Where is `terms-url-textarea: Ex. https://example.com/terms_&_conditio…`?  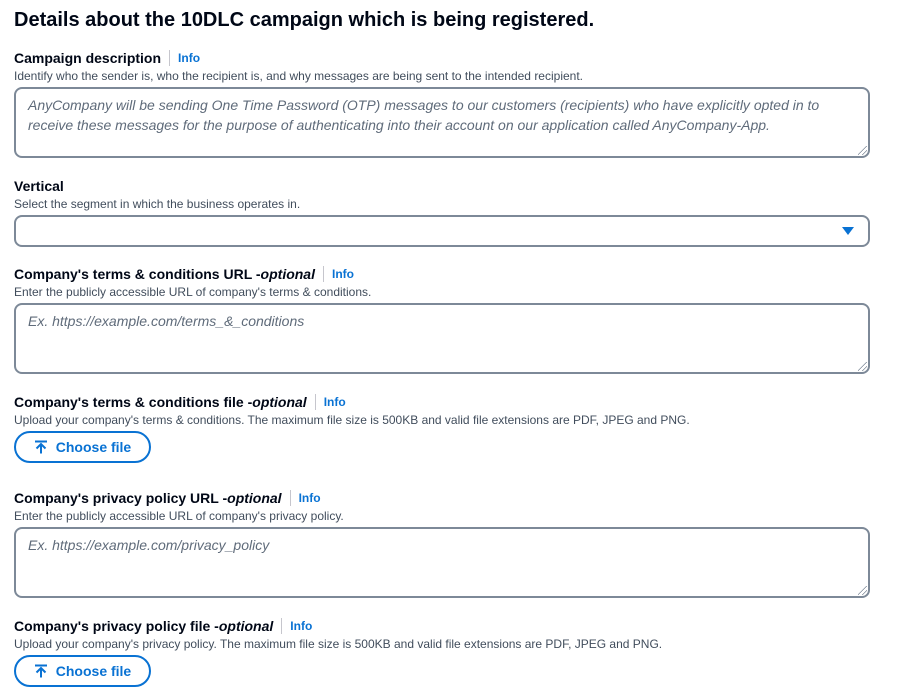 terms-url-textarea: Ex. https://example.com/terms_&_conditio… is located at coordinates (442, 338).